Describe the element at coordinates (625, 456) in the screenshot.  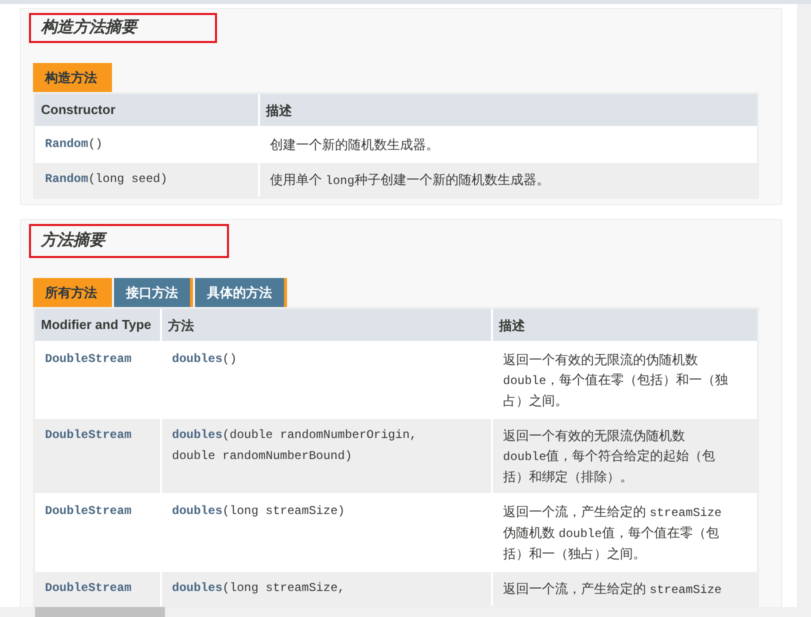
I see `table-cell: 返回一个有效的无限流伪随机数 double值，每个符合给定的起始（包括）和绑定（排除）。` at that location.